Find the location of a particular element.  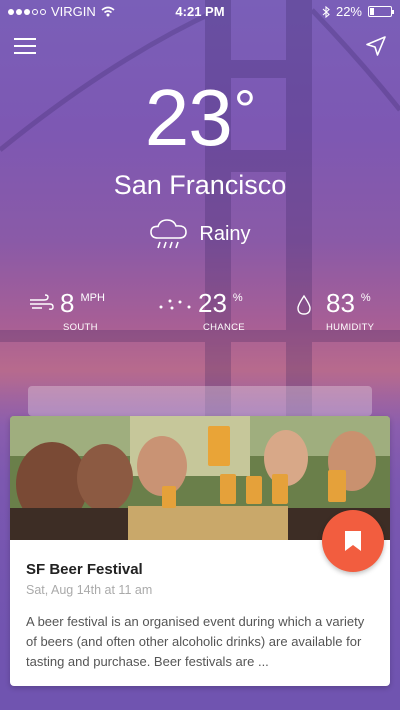

rain-drops-icon is located at coordinates (175, 304).